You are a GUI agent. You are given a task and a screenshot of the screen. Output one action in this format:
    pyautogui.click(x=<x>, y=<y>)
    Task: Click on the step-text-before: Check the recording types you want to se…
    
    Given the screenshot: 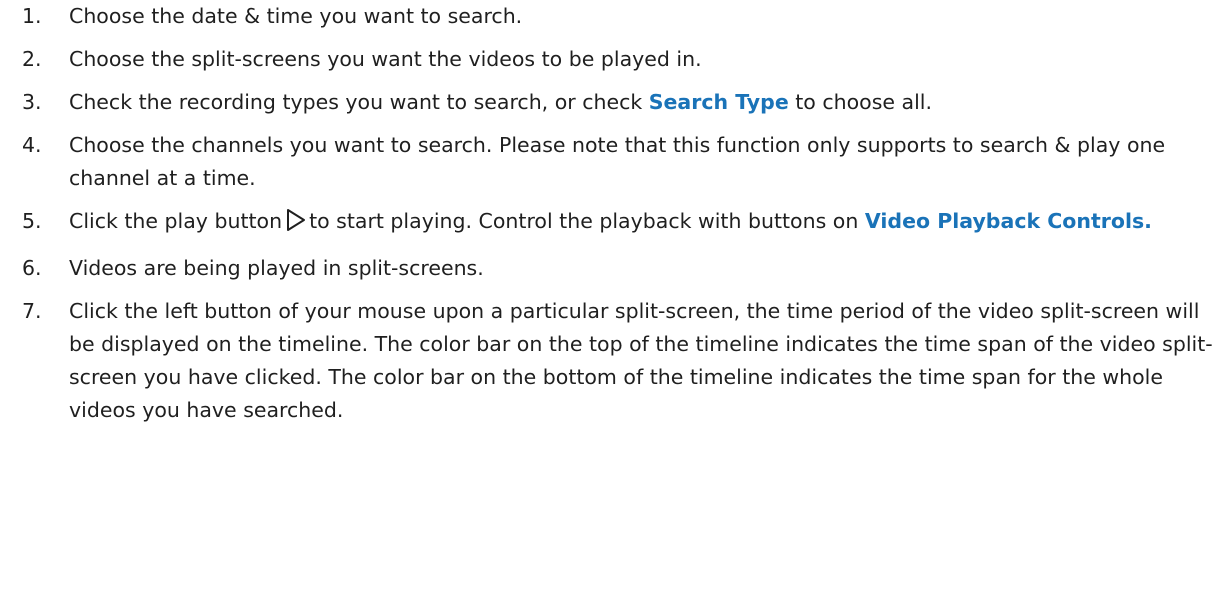 What is the action you would take?
    pyautogui.click(x=359, y=102)
    